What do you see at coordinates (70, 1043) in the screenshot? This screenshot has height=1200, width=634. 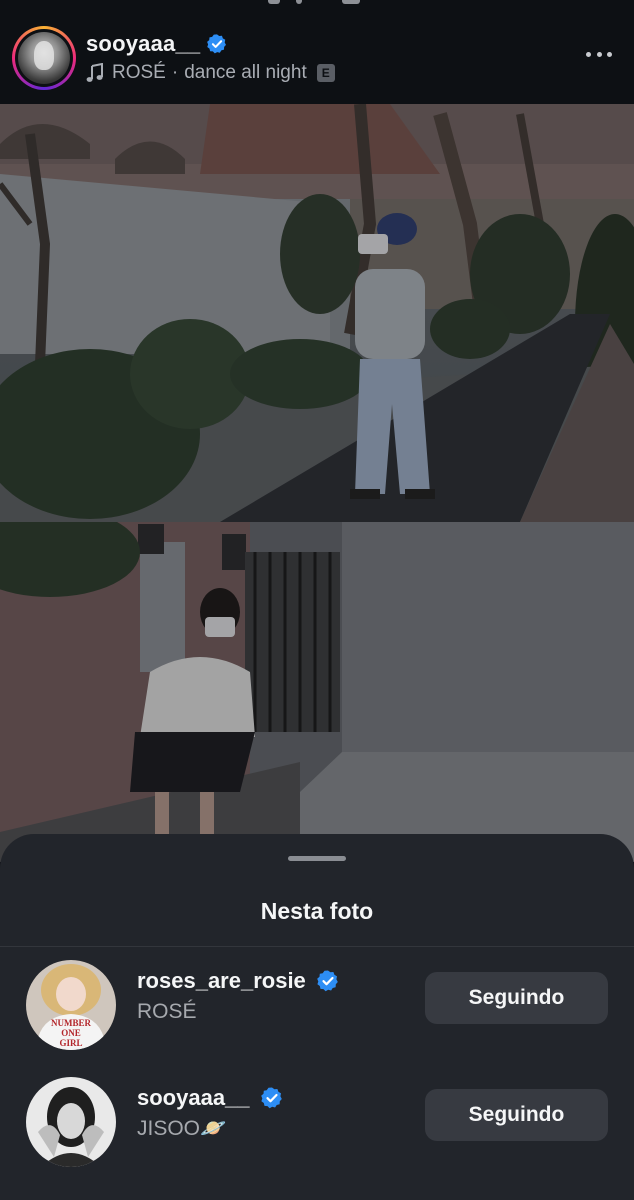 I see `shirt-text-line-3: GIRL` at bounding box center [70, 1043].